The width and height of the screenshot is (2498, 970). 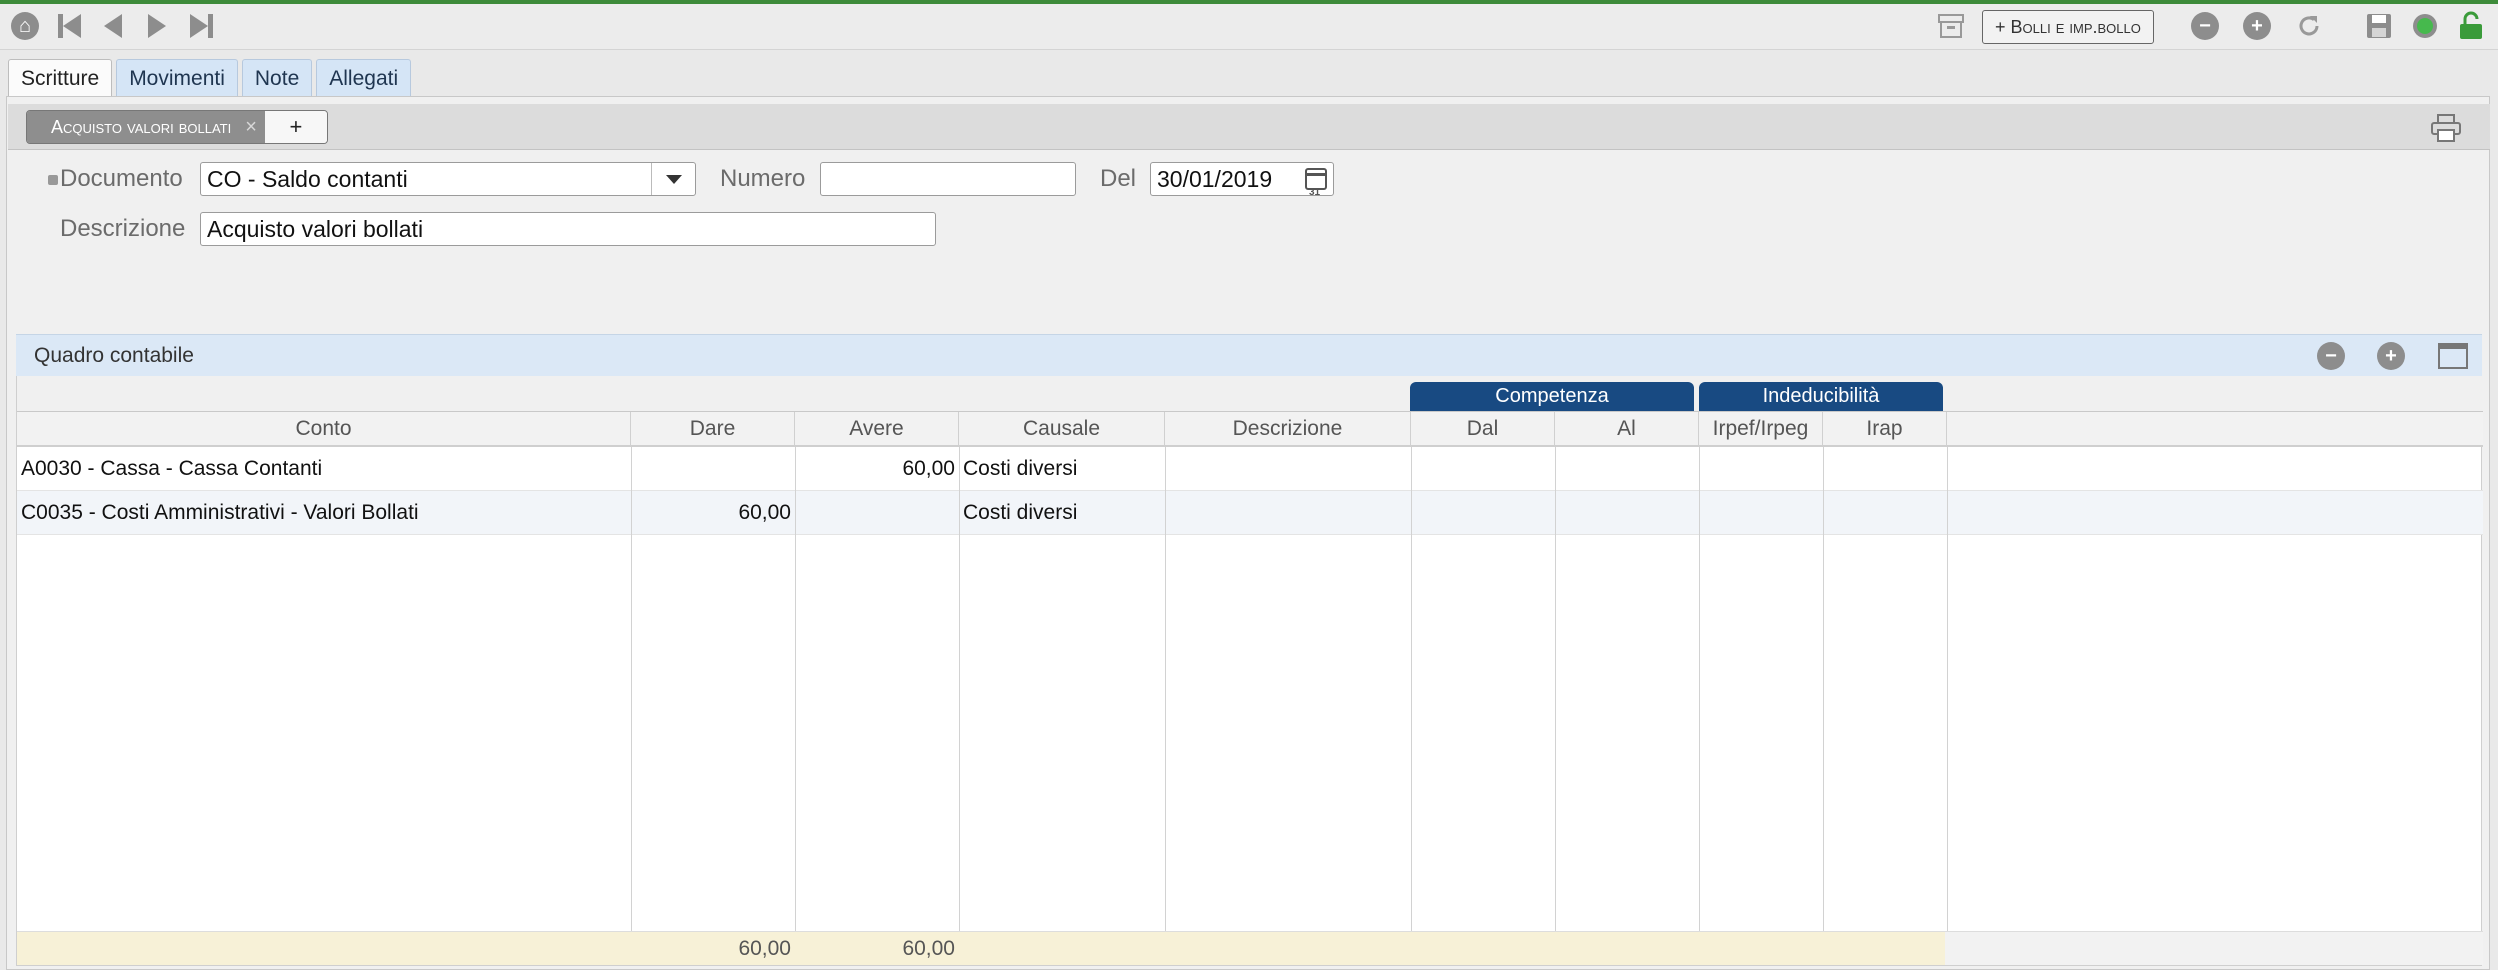 I want to click on col-irap: Irap, so click(x=1885, y=429).